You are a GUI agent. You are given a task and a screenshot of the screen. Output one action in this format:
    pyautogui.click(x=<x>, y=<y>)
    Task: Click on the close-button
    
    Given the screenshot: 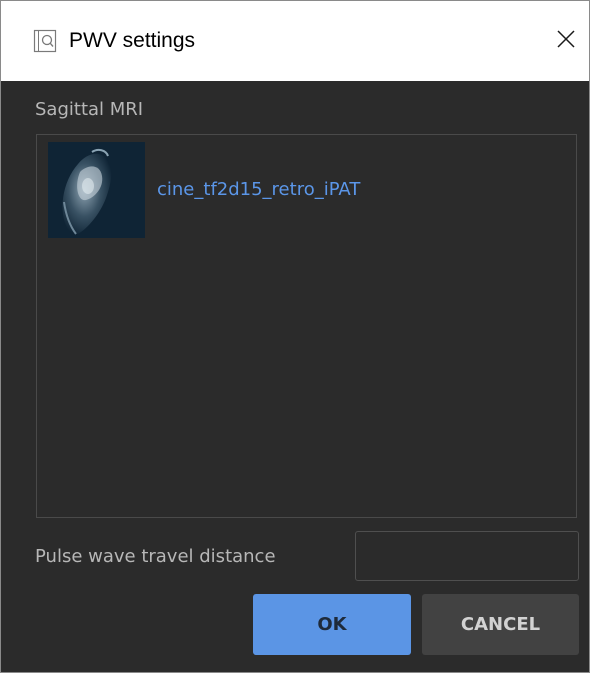 What is the action you would take?
    pyautogui.click(x=566, y=39)
    